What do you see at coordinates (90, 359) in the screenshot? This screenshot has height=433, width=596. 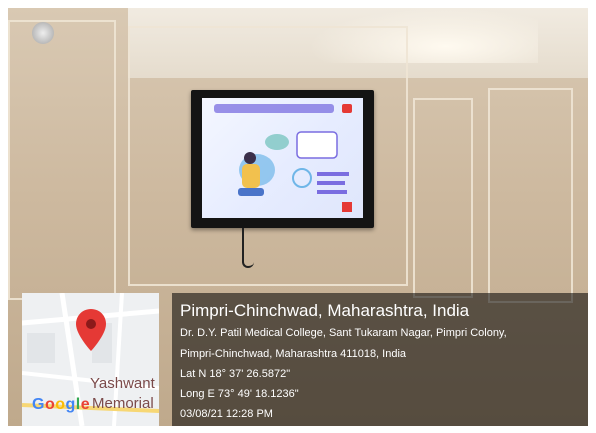 I see `map-thumbnail: Yashwant Memorial Google` at bounding box center [90, 359].